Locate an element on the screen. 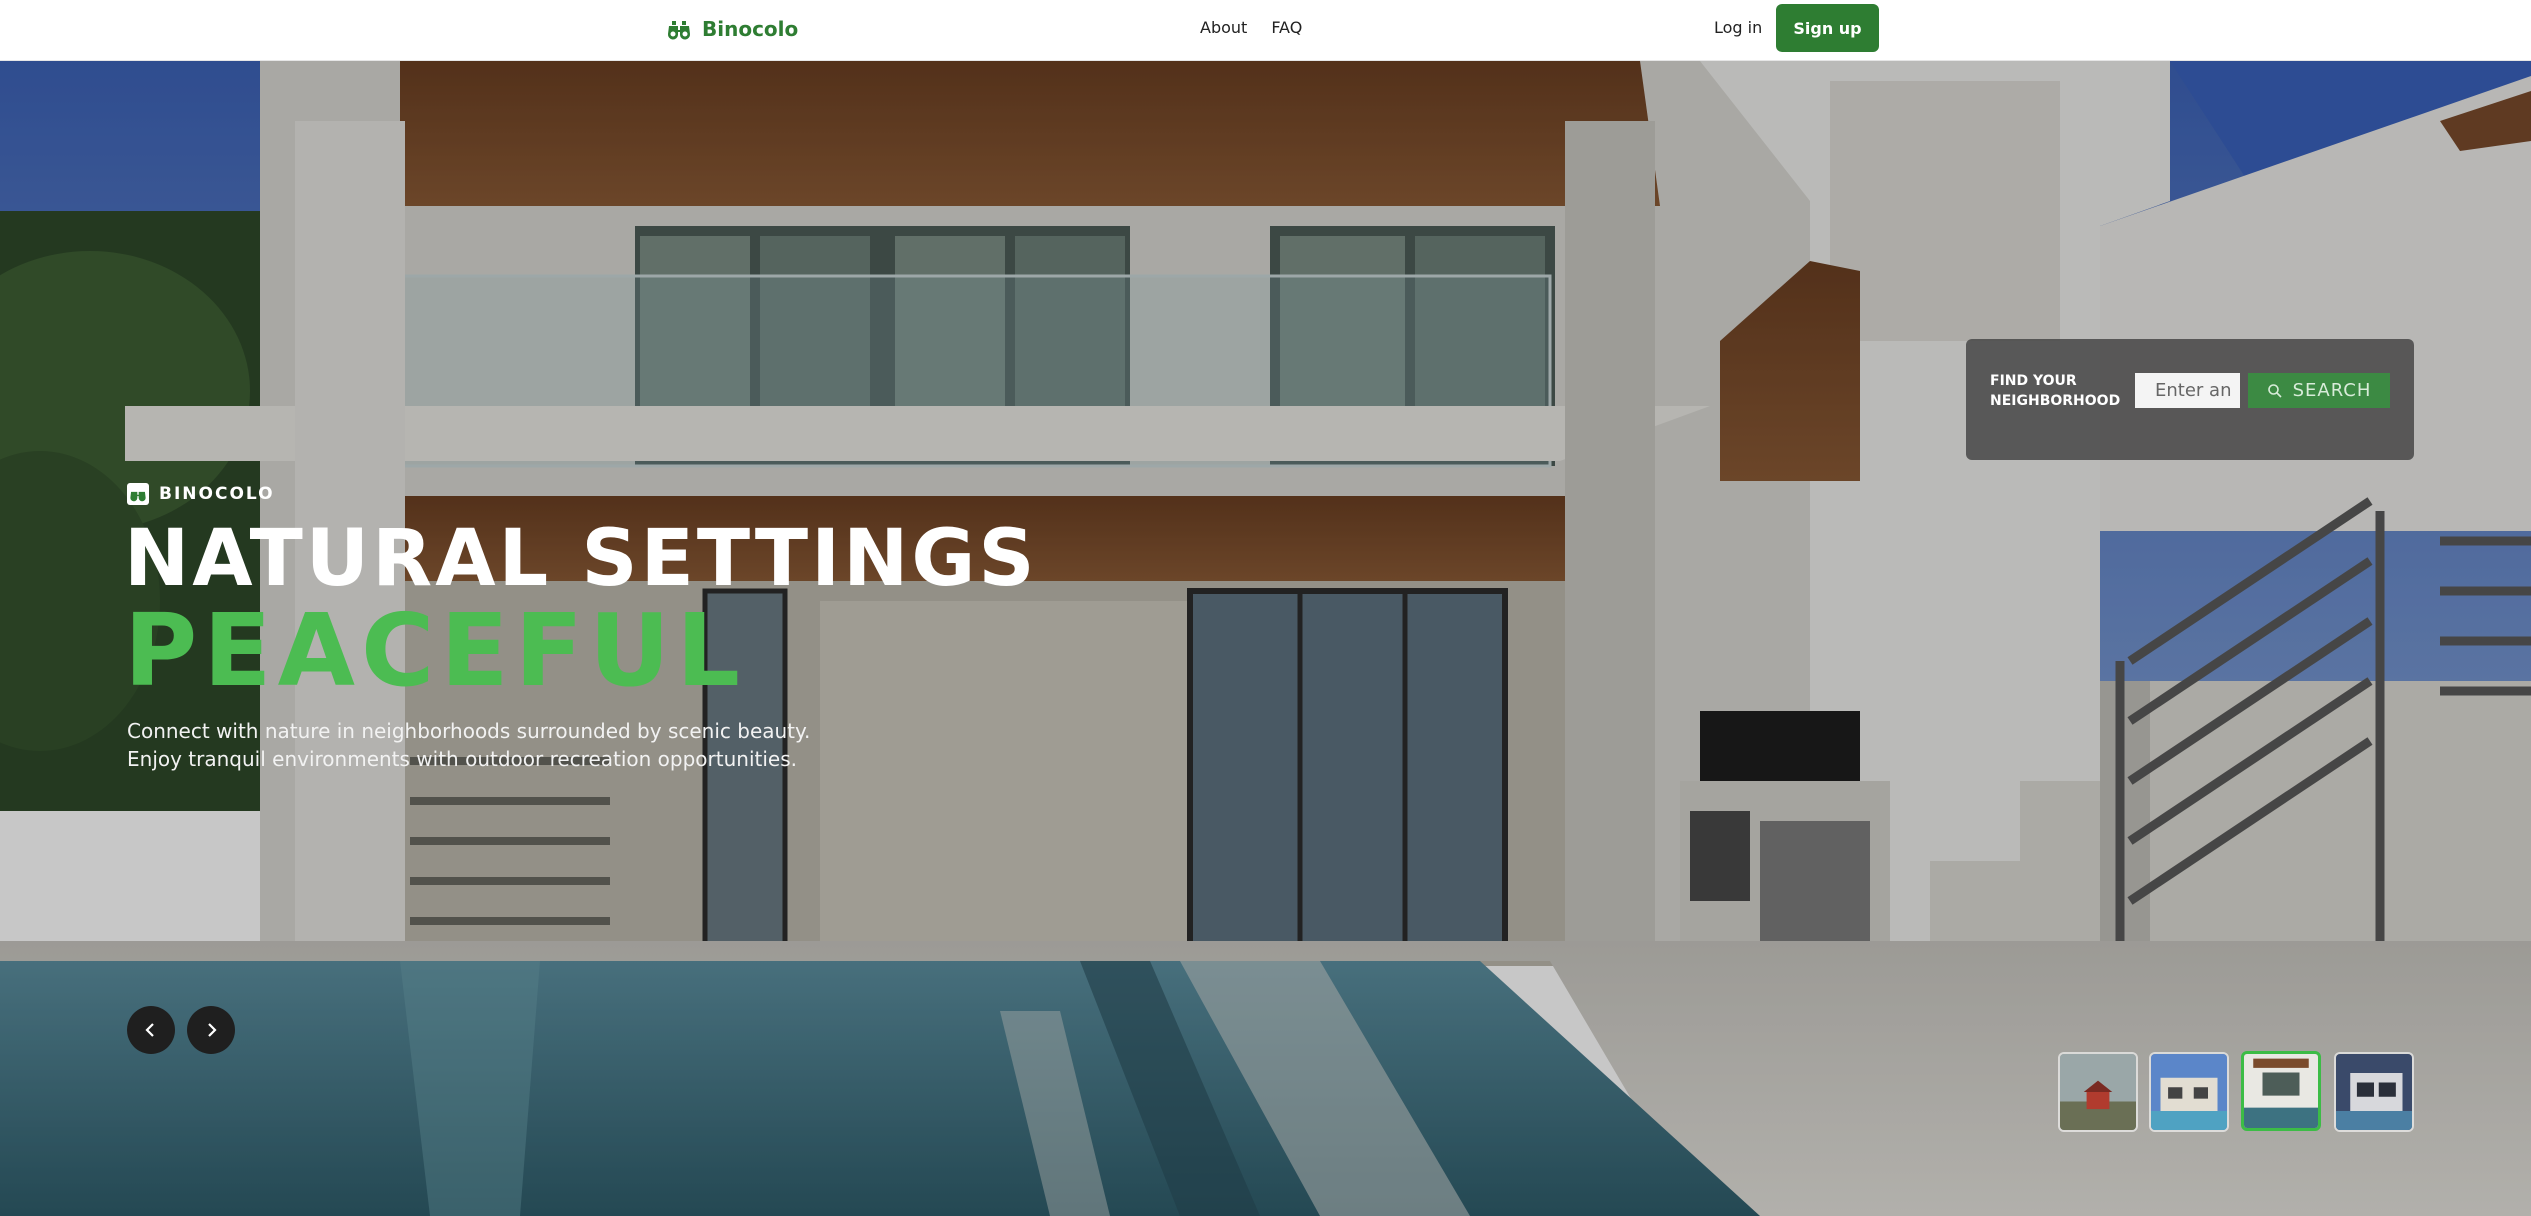 Image resolution: width=2531 pixels, height=1216 pixels. cabin-thumbnail-image is located at coordinates (2098, 1092).